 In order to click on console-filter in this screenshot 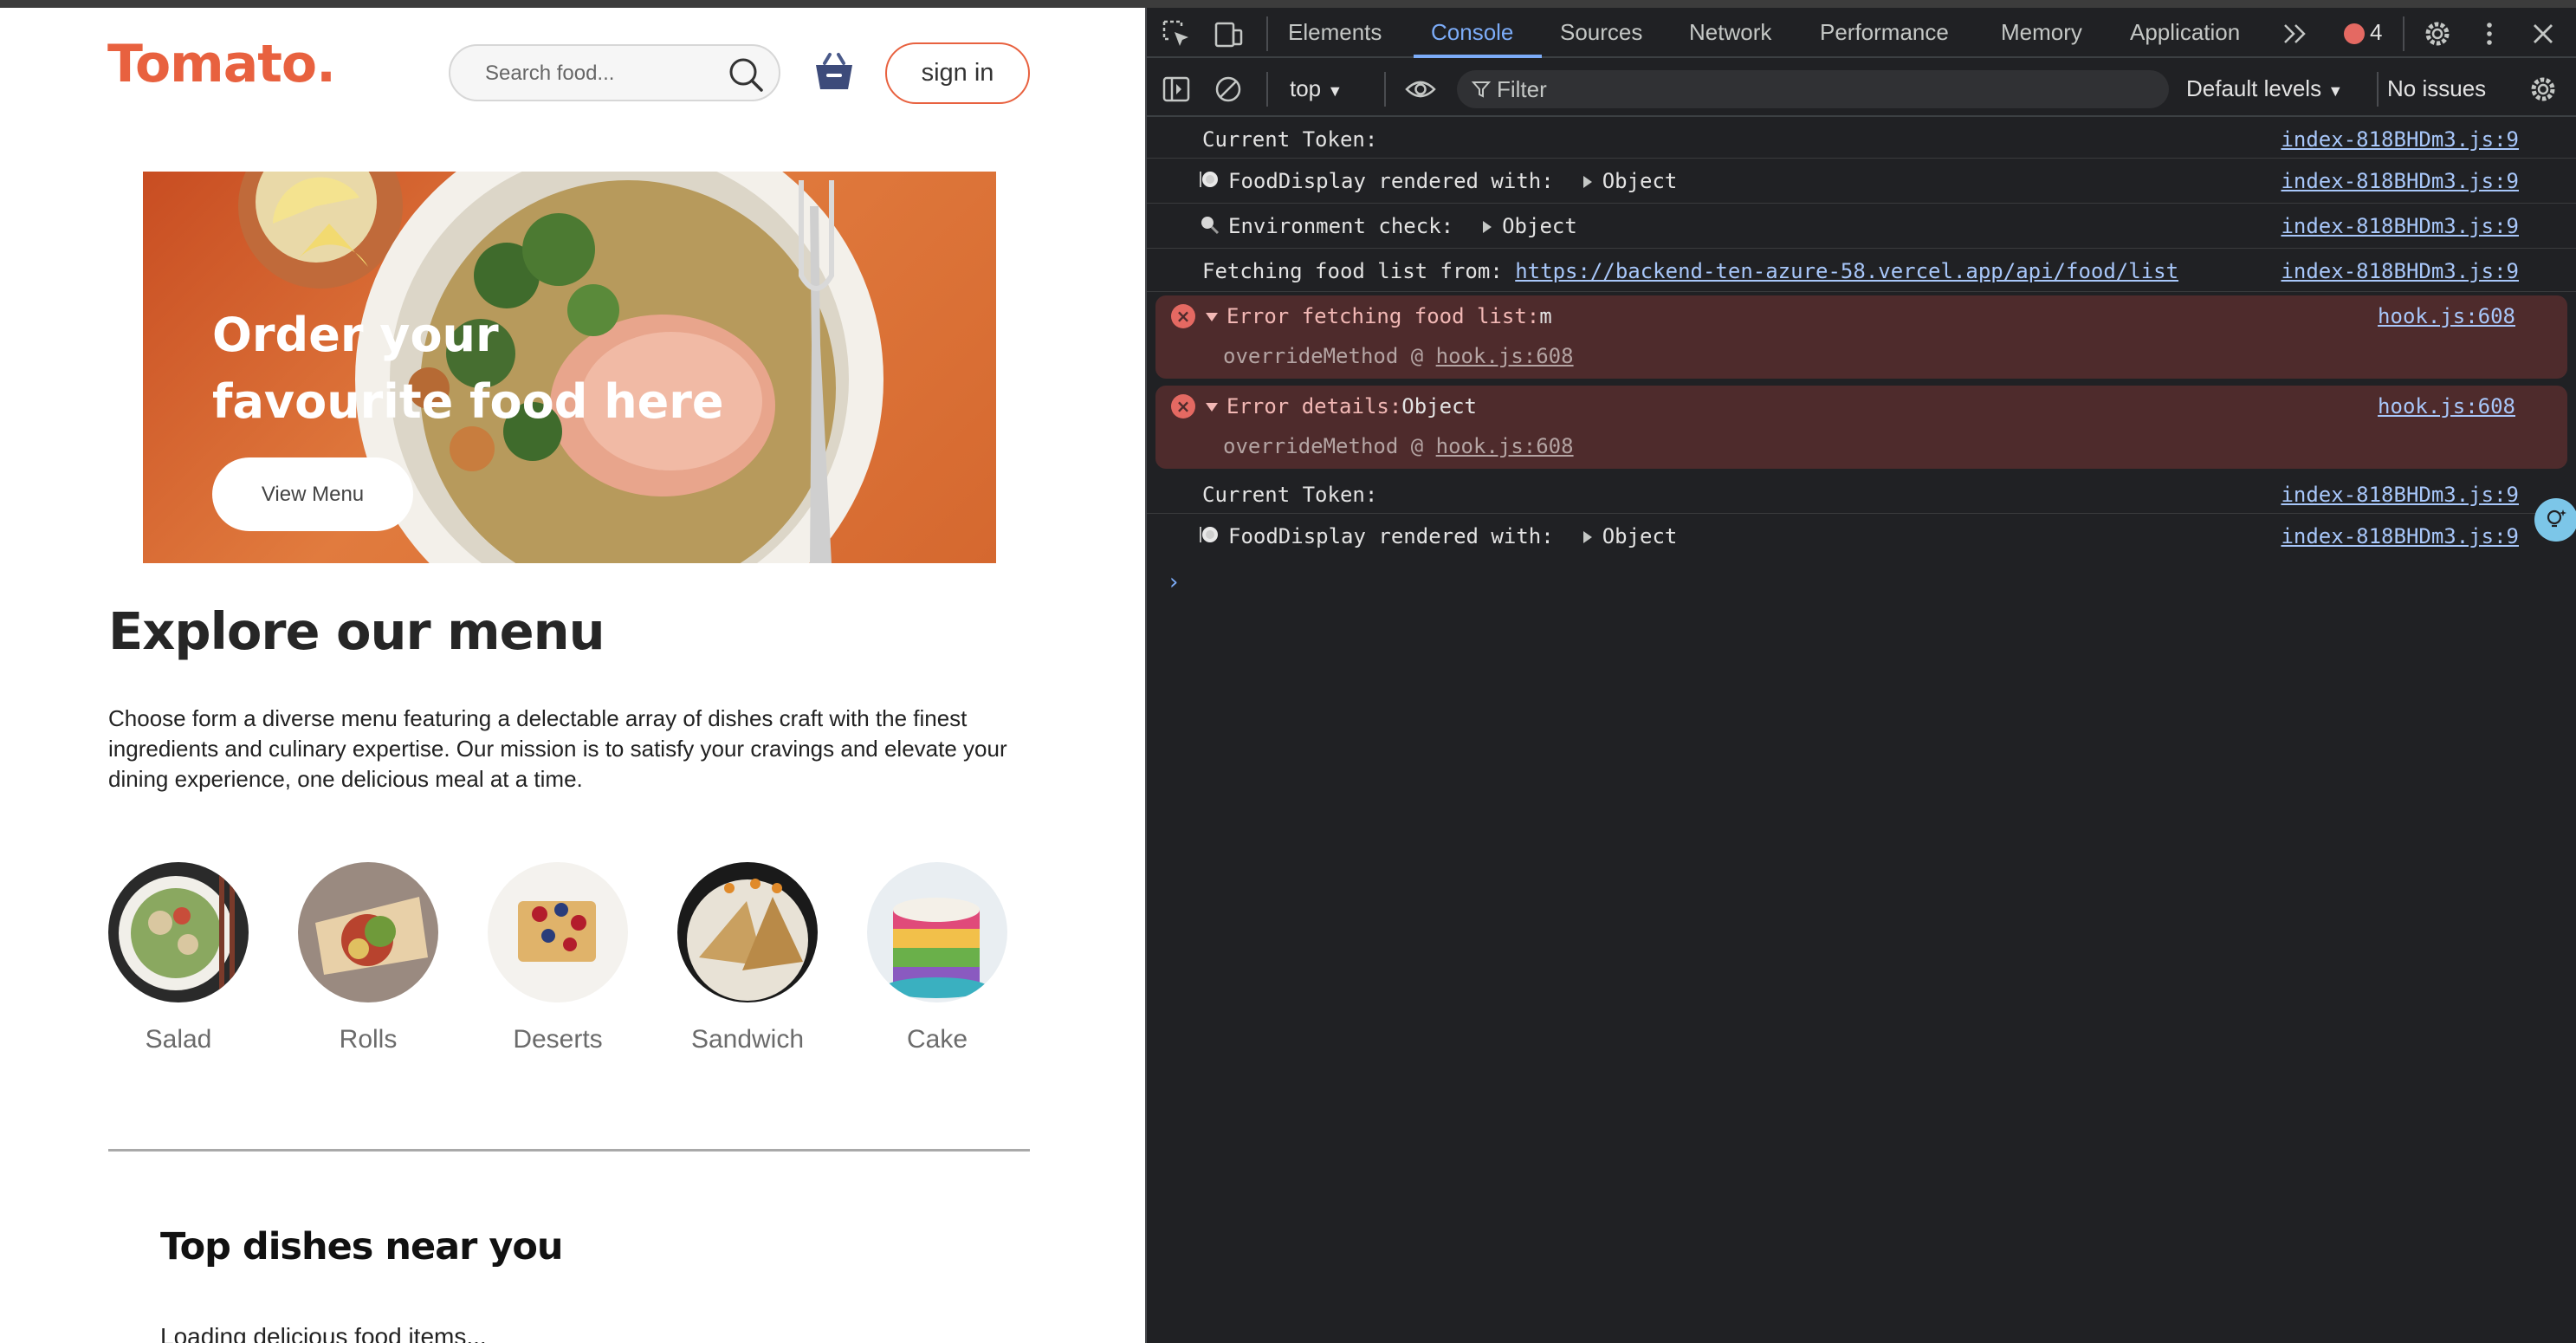, I will do `click(1813, 89)`.